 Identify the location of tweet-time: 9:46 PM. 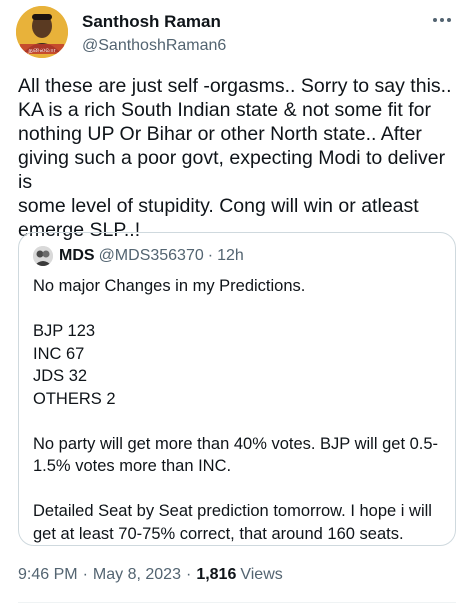
(48, 575).